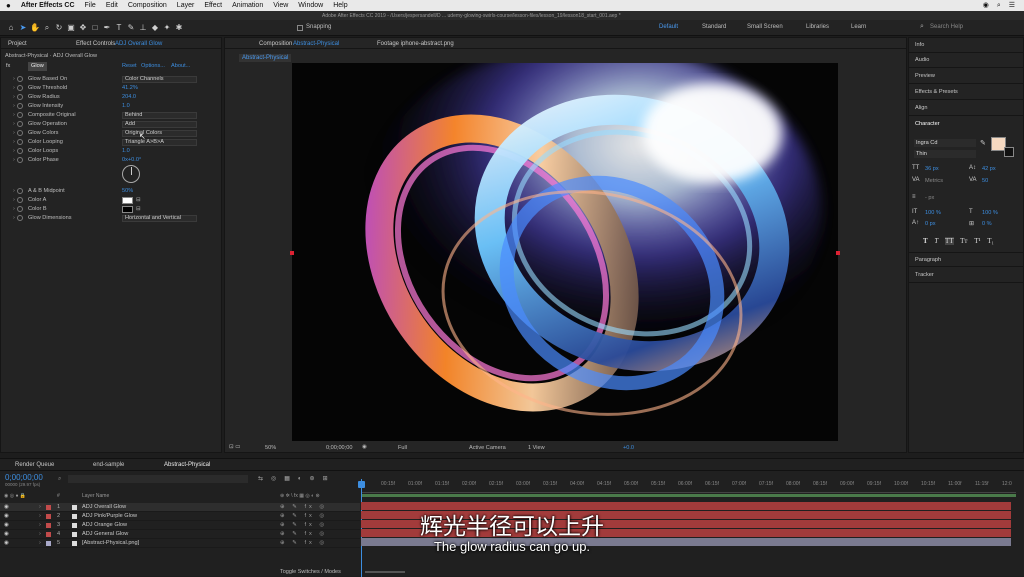 This screenshot has height=577, width=1024. Describe the element at coordinates (131, 160) in the screenshot. I see `effect-prop-value: 0x+0.0°` at that location.